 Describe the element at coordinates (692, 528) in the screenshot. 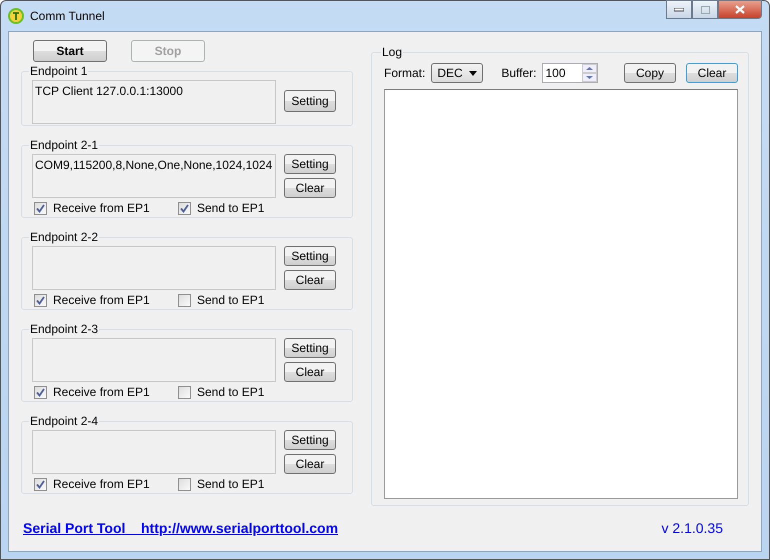

I see `version-label: v 2.1.0.35` at that location.